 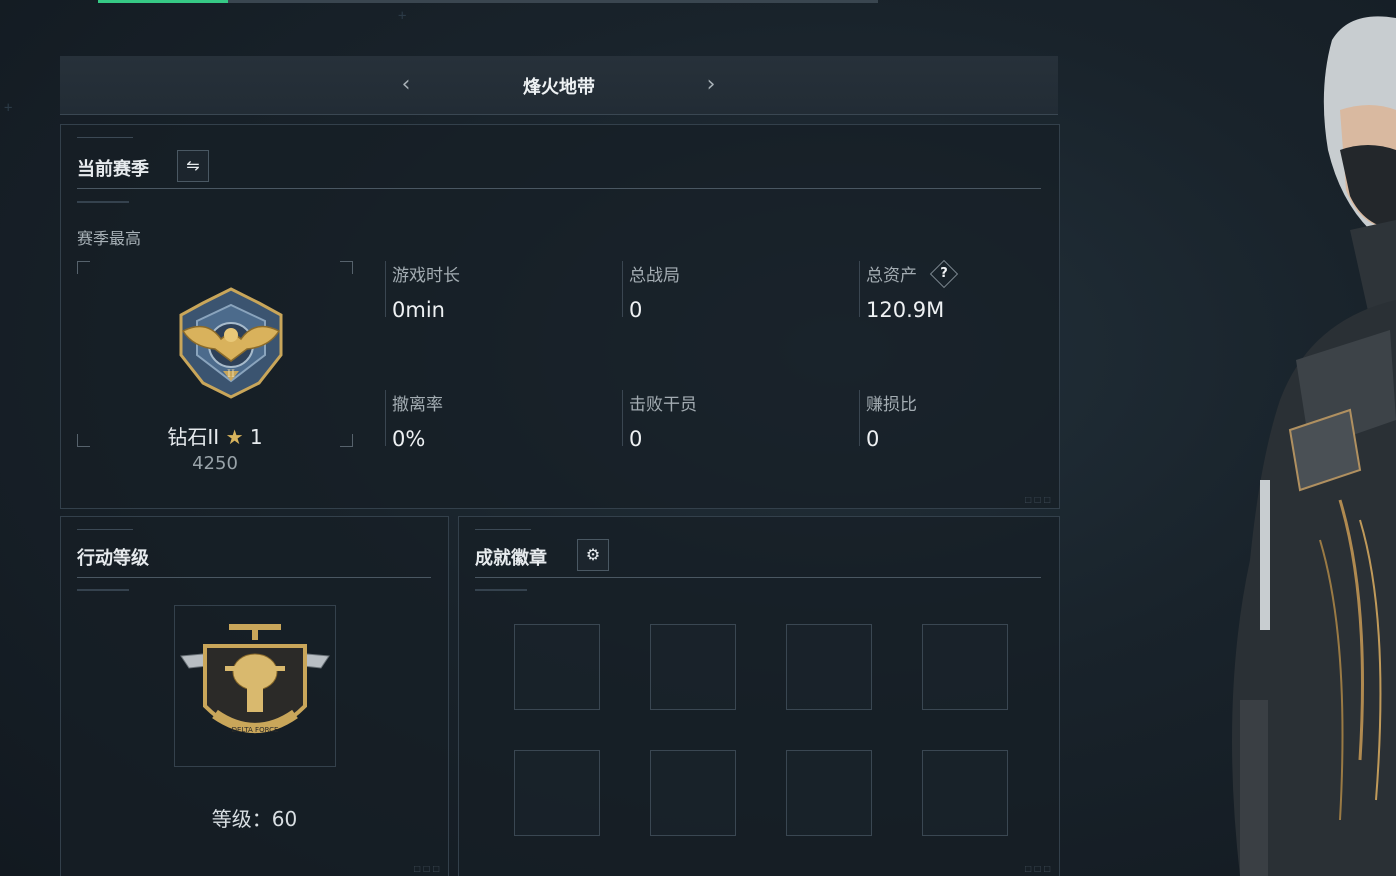 I want to click on stat-extraction-rate: 撤离率 0%, so click(x=414, y=420).